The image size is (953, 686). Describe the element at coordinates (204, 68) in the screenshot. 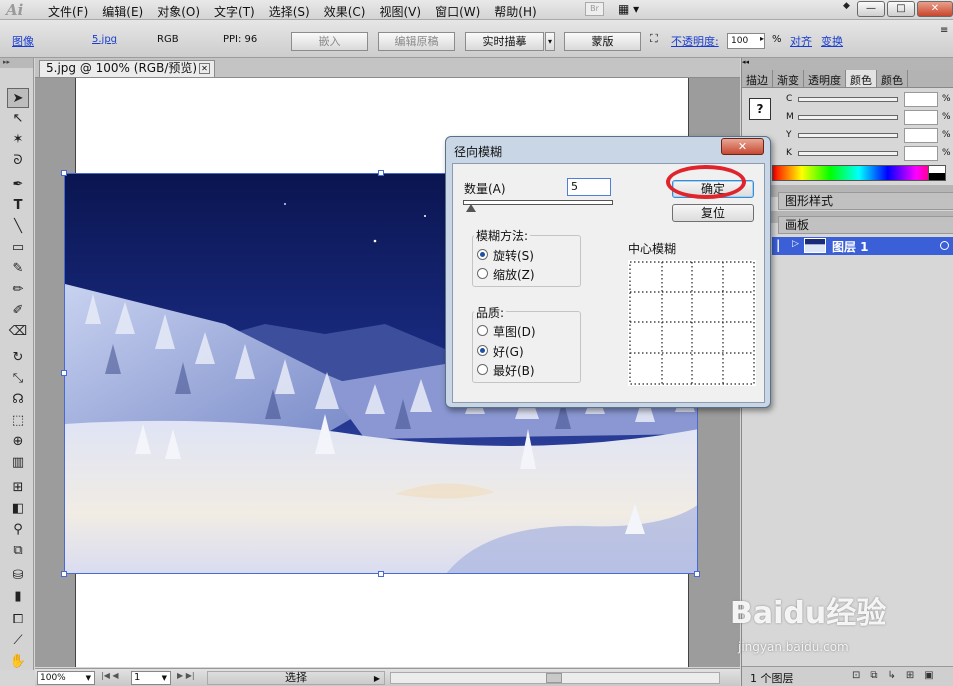

I see `close-tab-icon: ✕` at that location.